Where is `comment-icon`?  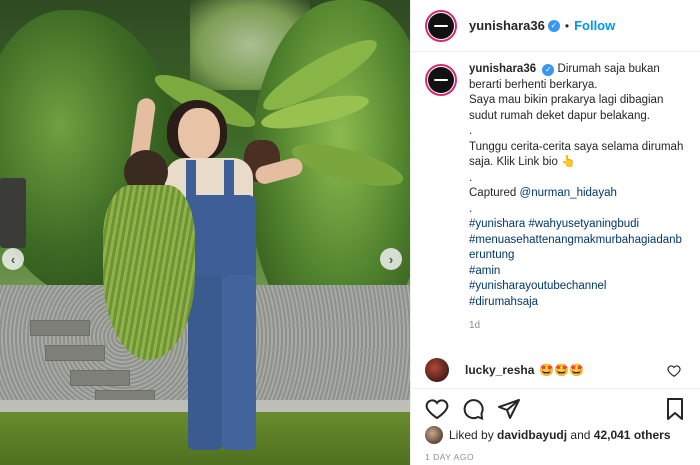
comment-icon is located at coordinates (473, 409).